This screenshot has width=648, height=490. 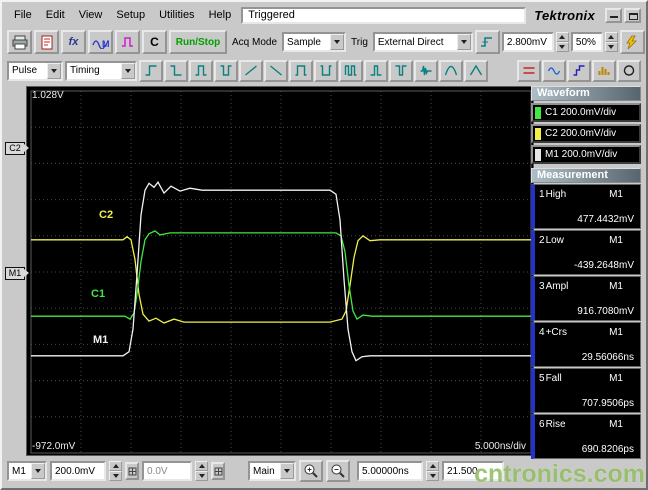 What do you see at coordinates (487, 42) in the screenshot?
I see `trig-slope-button` at bounding box center [487, 42].